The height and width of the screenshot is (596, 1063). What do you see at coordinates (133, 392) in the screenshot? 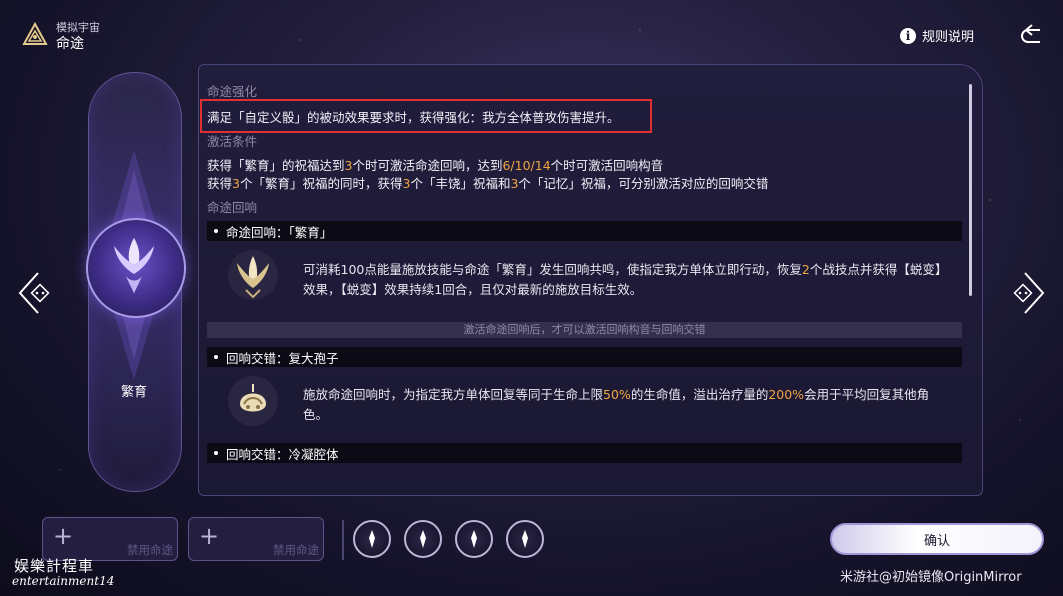
I see `path-name: 繁育` at bounding box center [133, 392].